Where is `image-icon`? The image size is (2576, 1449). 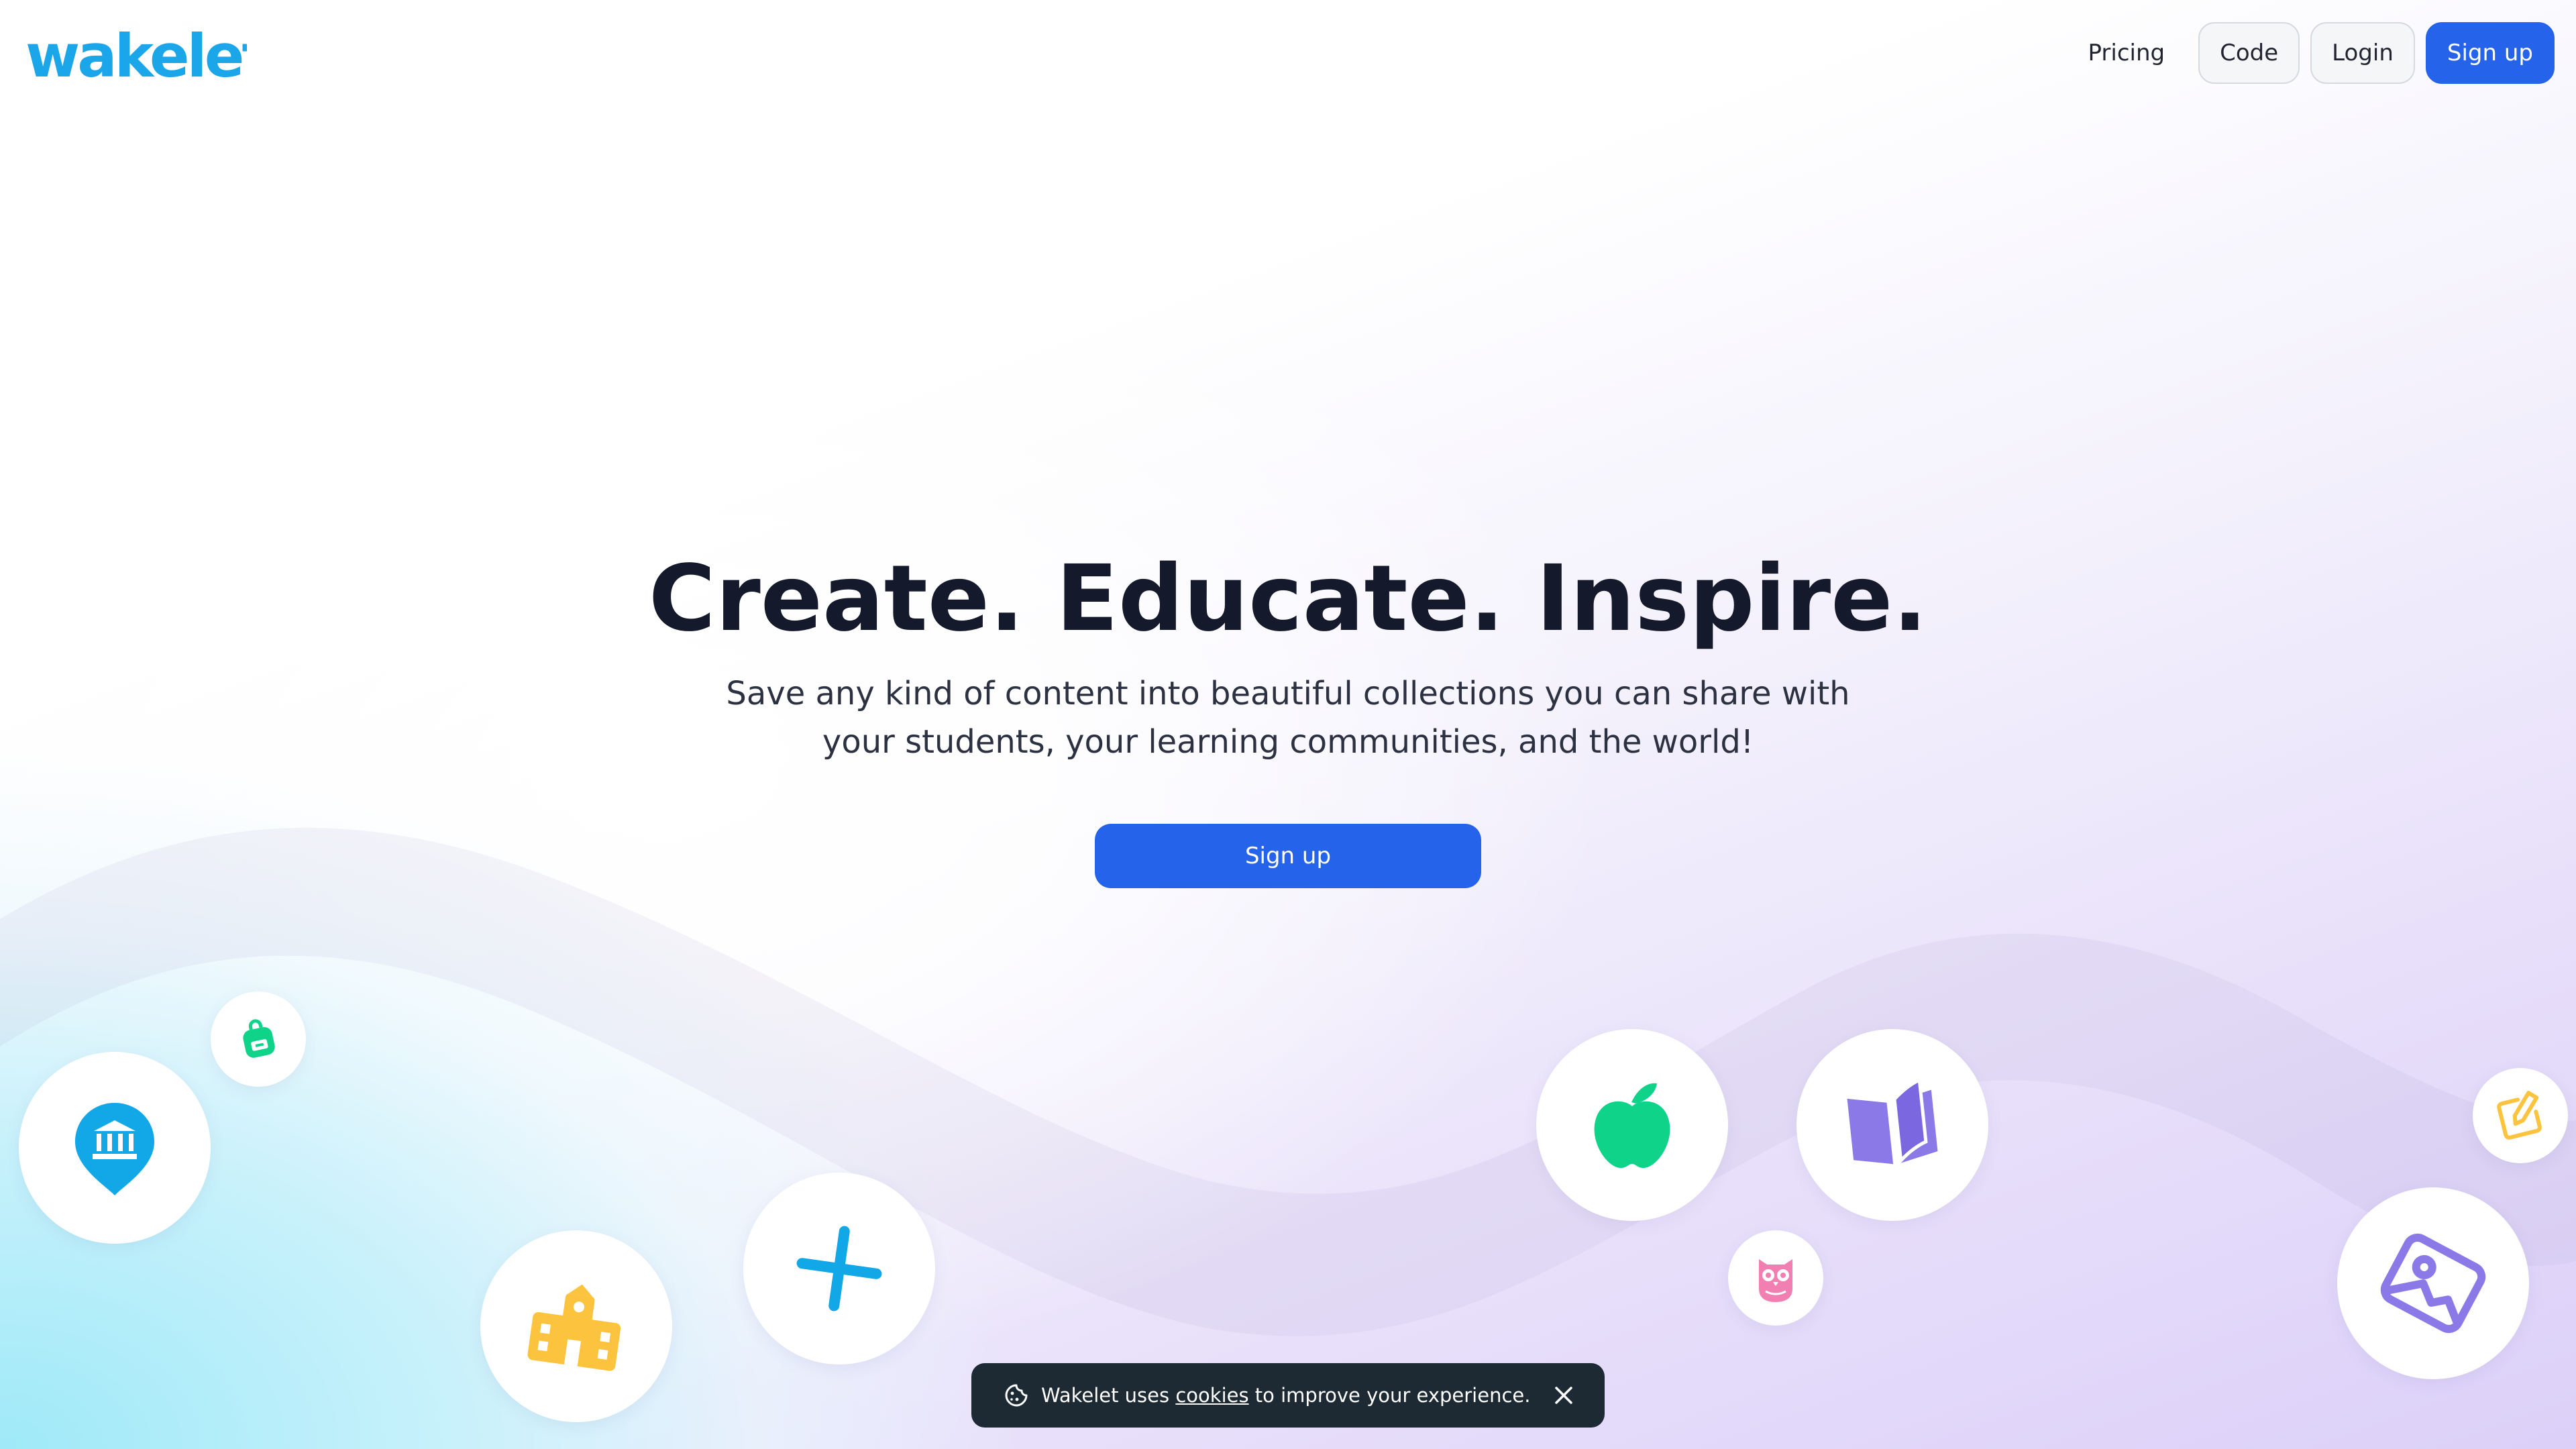 image-icon is located at coordinates (2433, 1283).